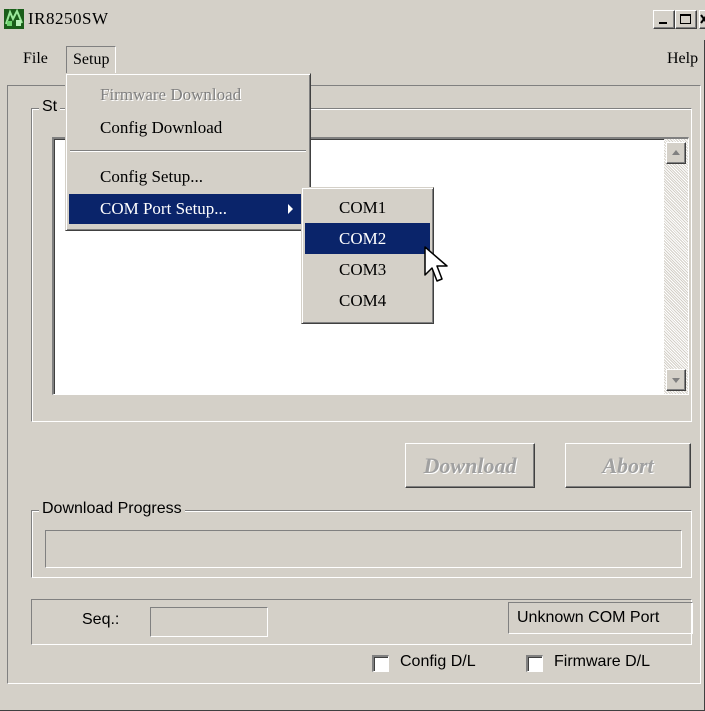 This screenshot has height=711, width=705. What do you see at coordinates (470, 465) in the screenshot?
I see `download-button: Download` at bounding box center [470, 465].